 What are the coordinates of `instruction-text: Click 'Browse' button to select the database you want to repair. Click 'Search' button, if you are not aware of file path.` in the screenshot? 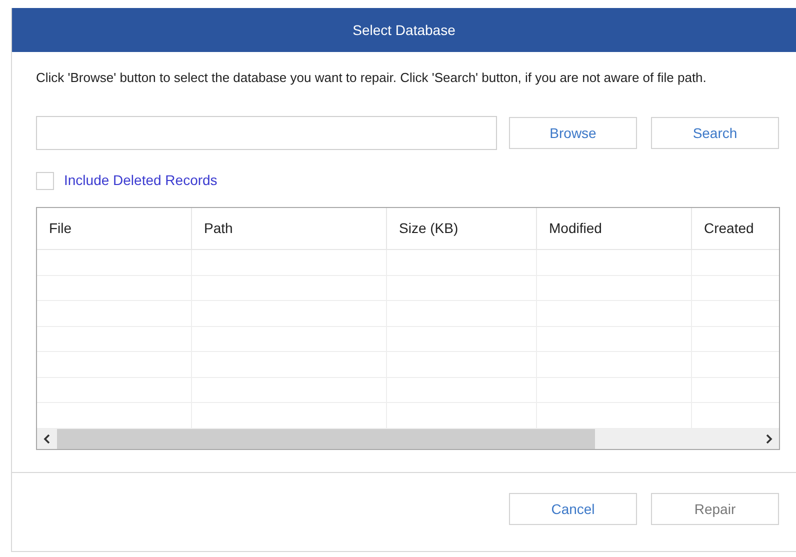 It's located at (372, 77).